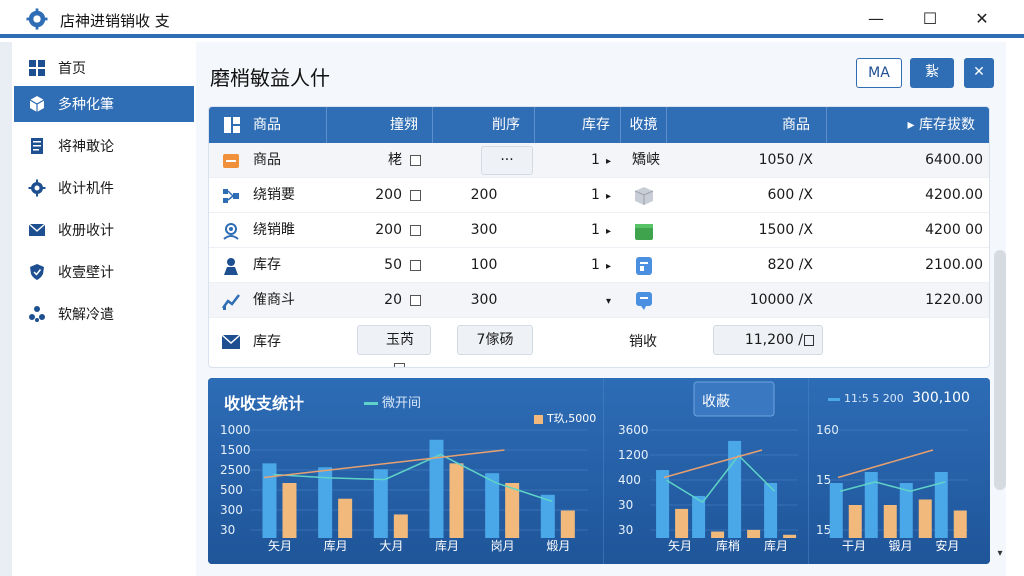 Image resolution: width=1024 pixels, height=576 pixels. I want to click on summary-label: 销收, so click(643, 342).